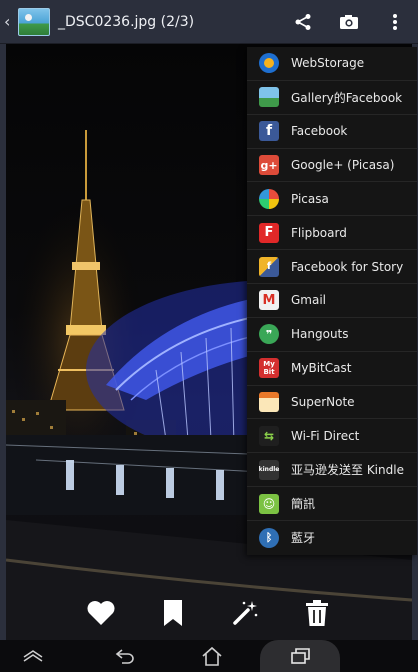 This screenshot has height=672, width=418. I want to click on share-item-kindle: kindle 亚马逊发送至 Kindle, so click(332, 470).